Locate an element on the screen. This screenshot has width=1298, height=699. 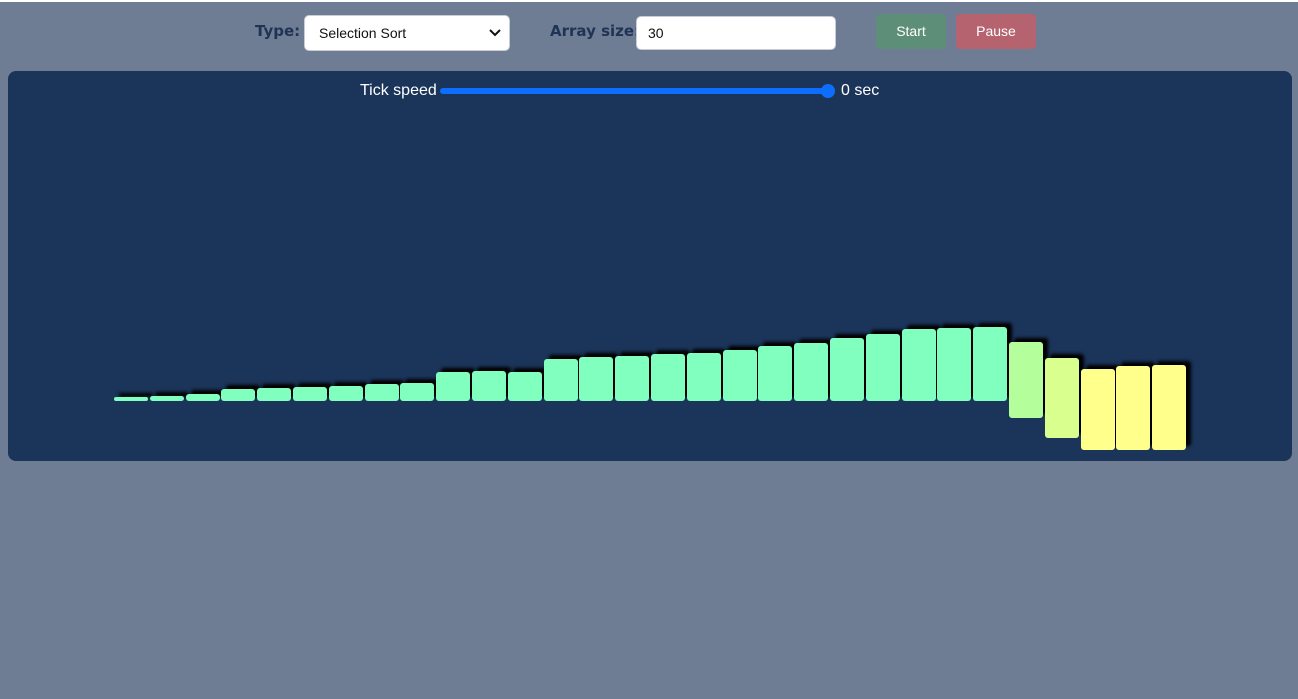
start-button: Start is located at coordinates (911, 31).